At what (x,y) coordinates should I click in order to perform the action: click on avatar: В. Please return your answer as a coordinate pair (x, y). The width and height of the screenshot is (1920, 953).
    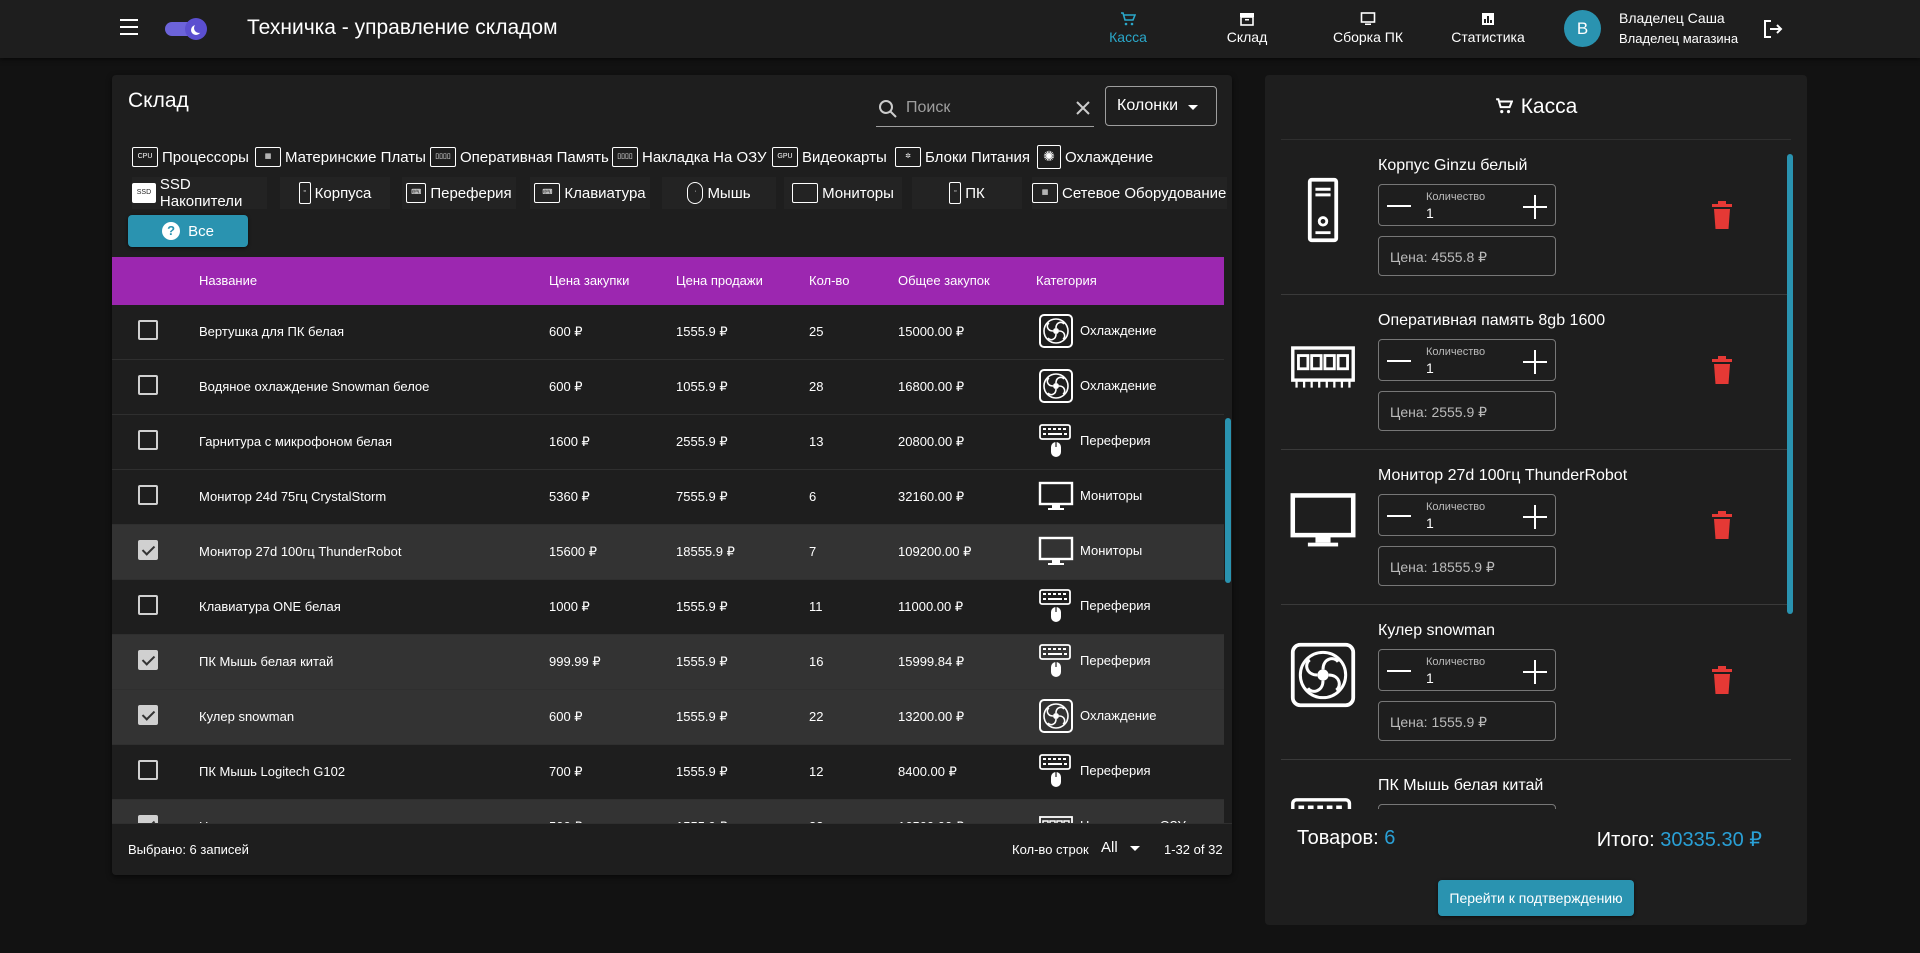
    Looking at the image, I should click on (1582, 28).